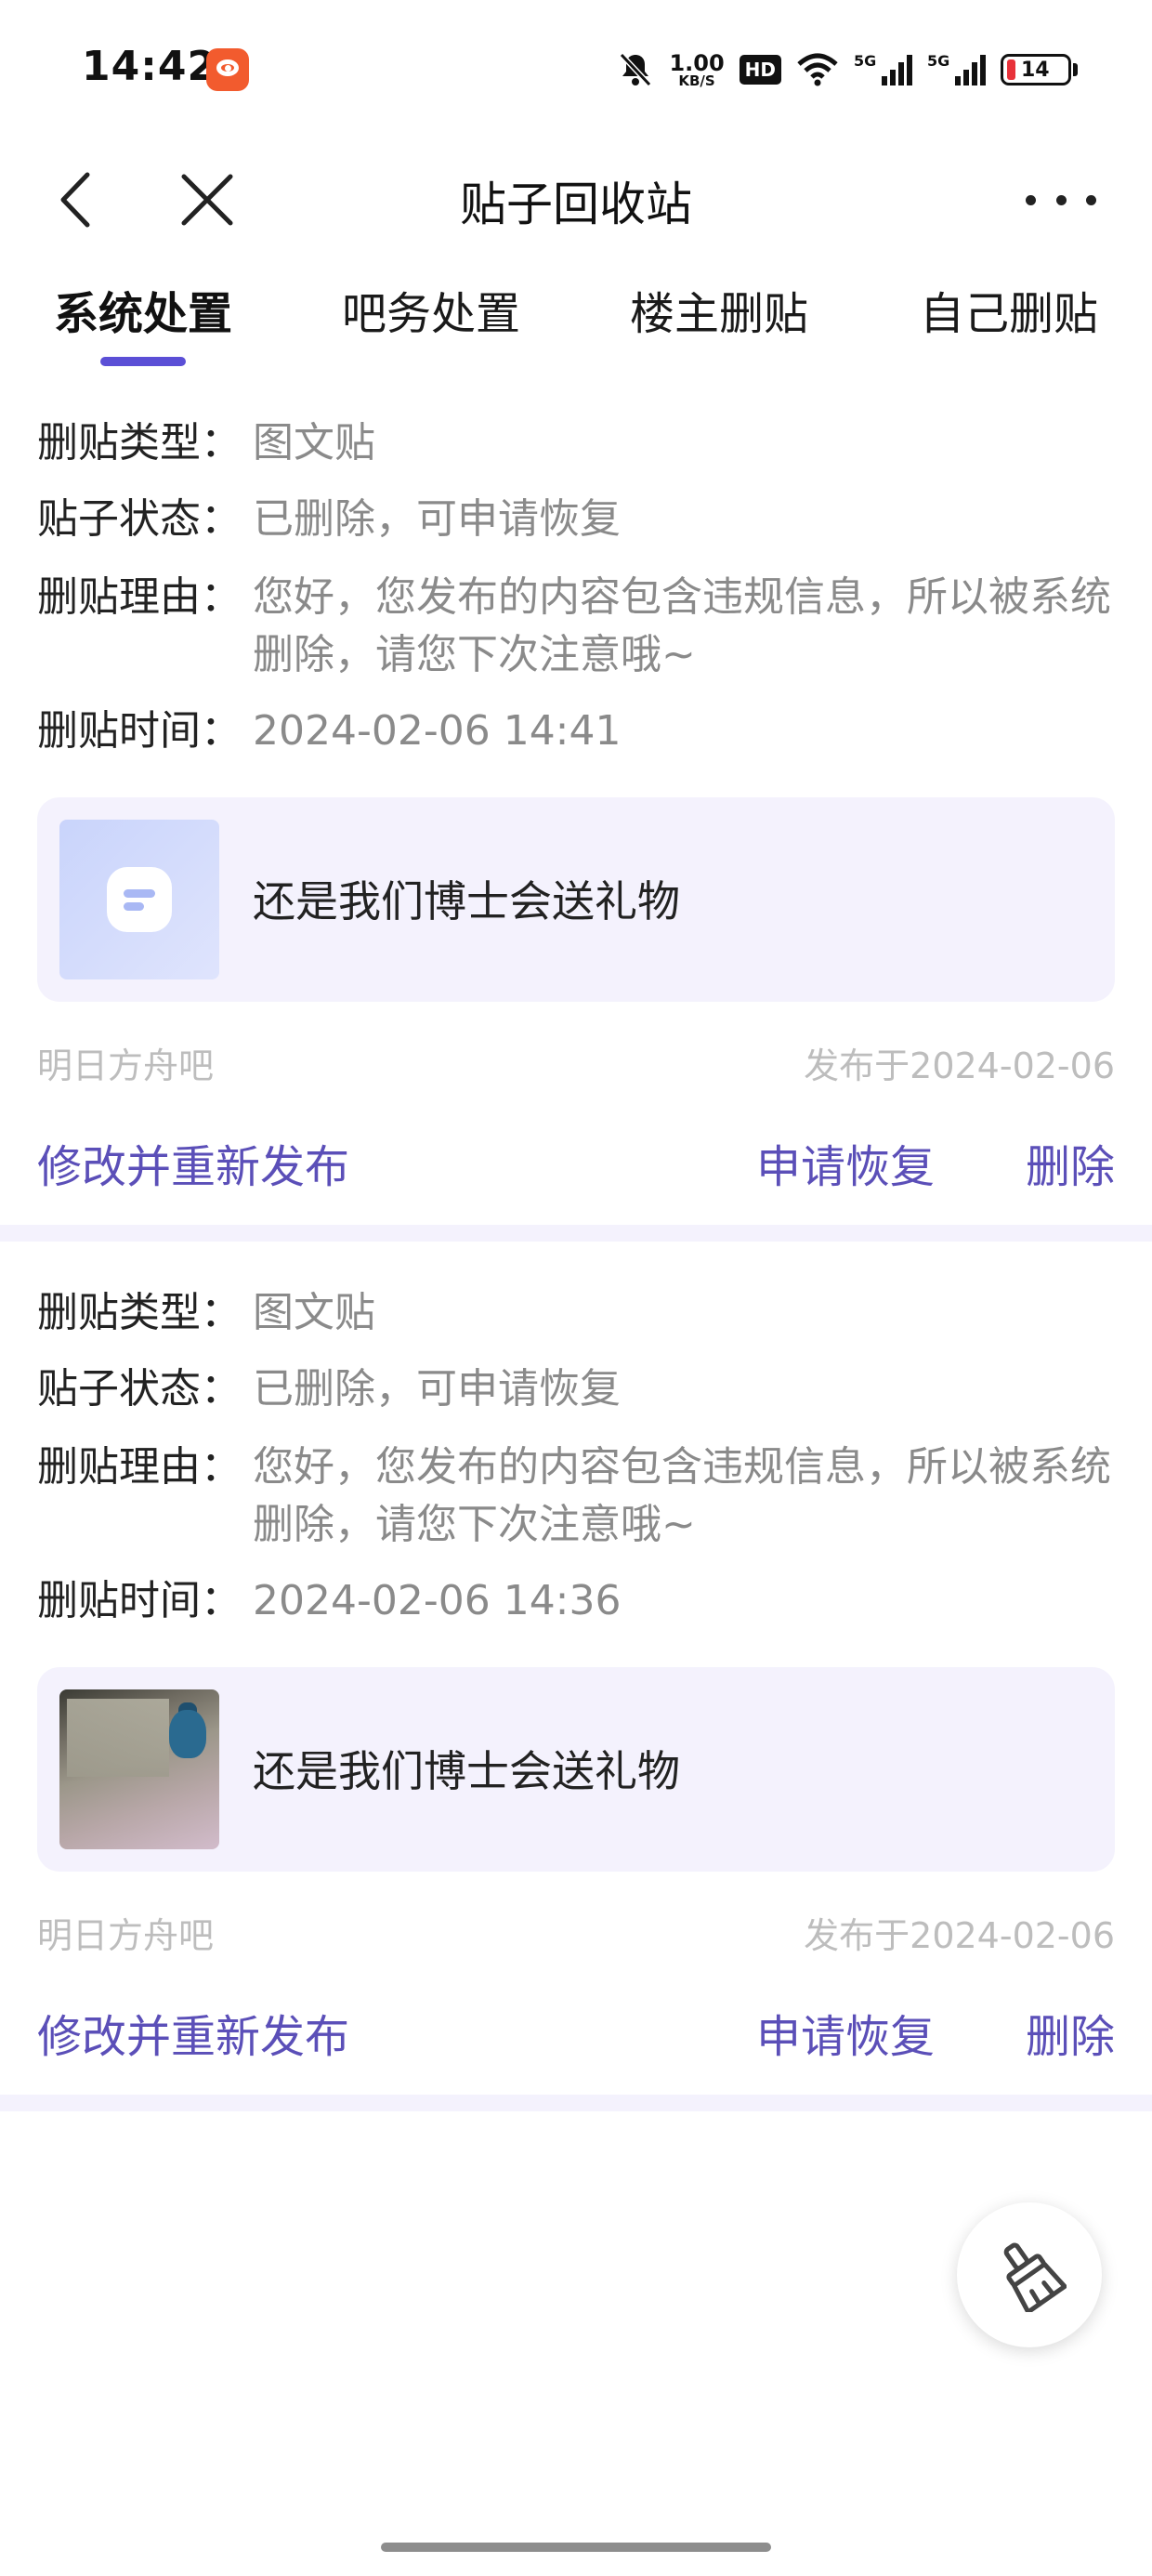  What do you see at coordinates (883, 68) in the screenshot?
I see `signal-icon: 5G` at bounding box center [883, 68].